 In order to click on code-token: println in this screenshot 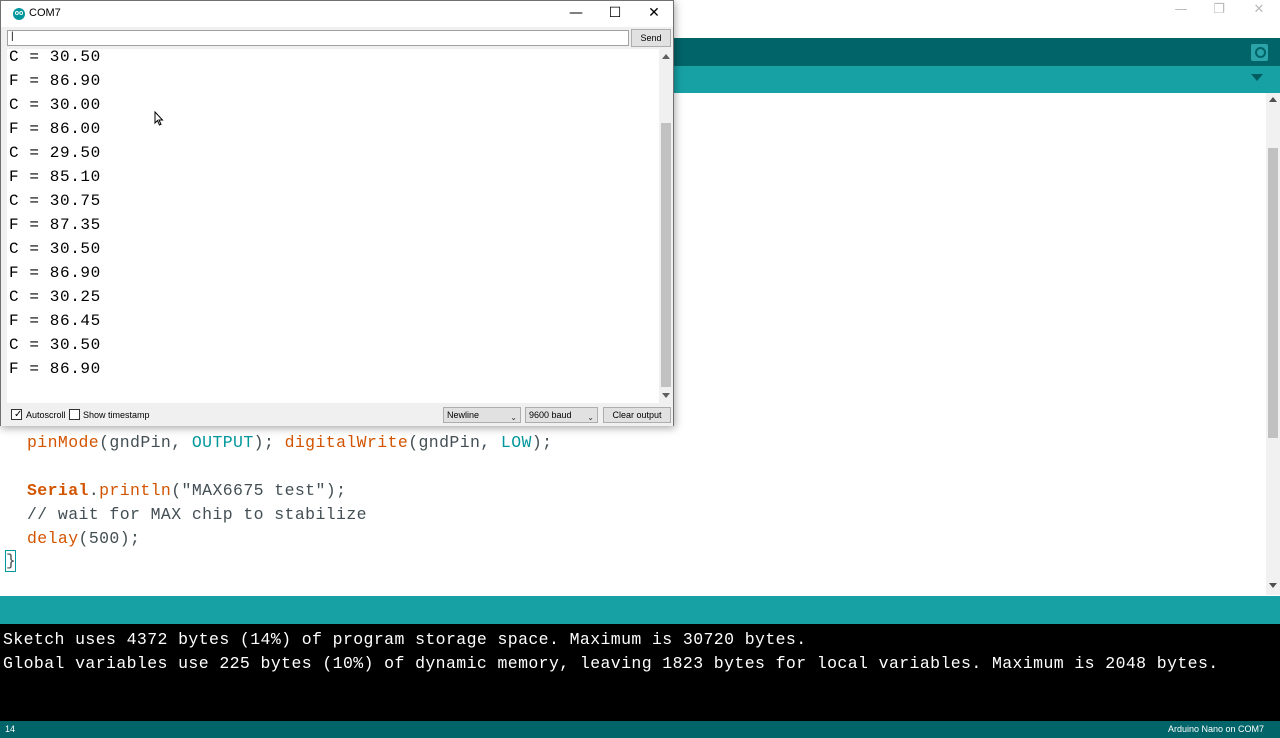, I will do `click(135, 490)`.